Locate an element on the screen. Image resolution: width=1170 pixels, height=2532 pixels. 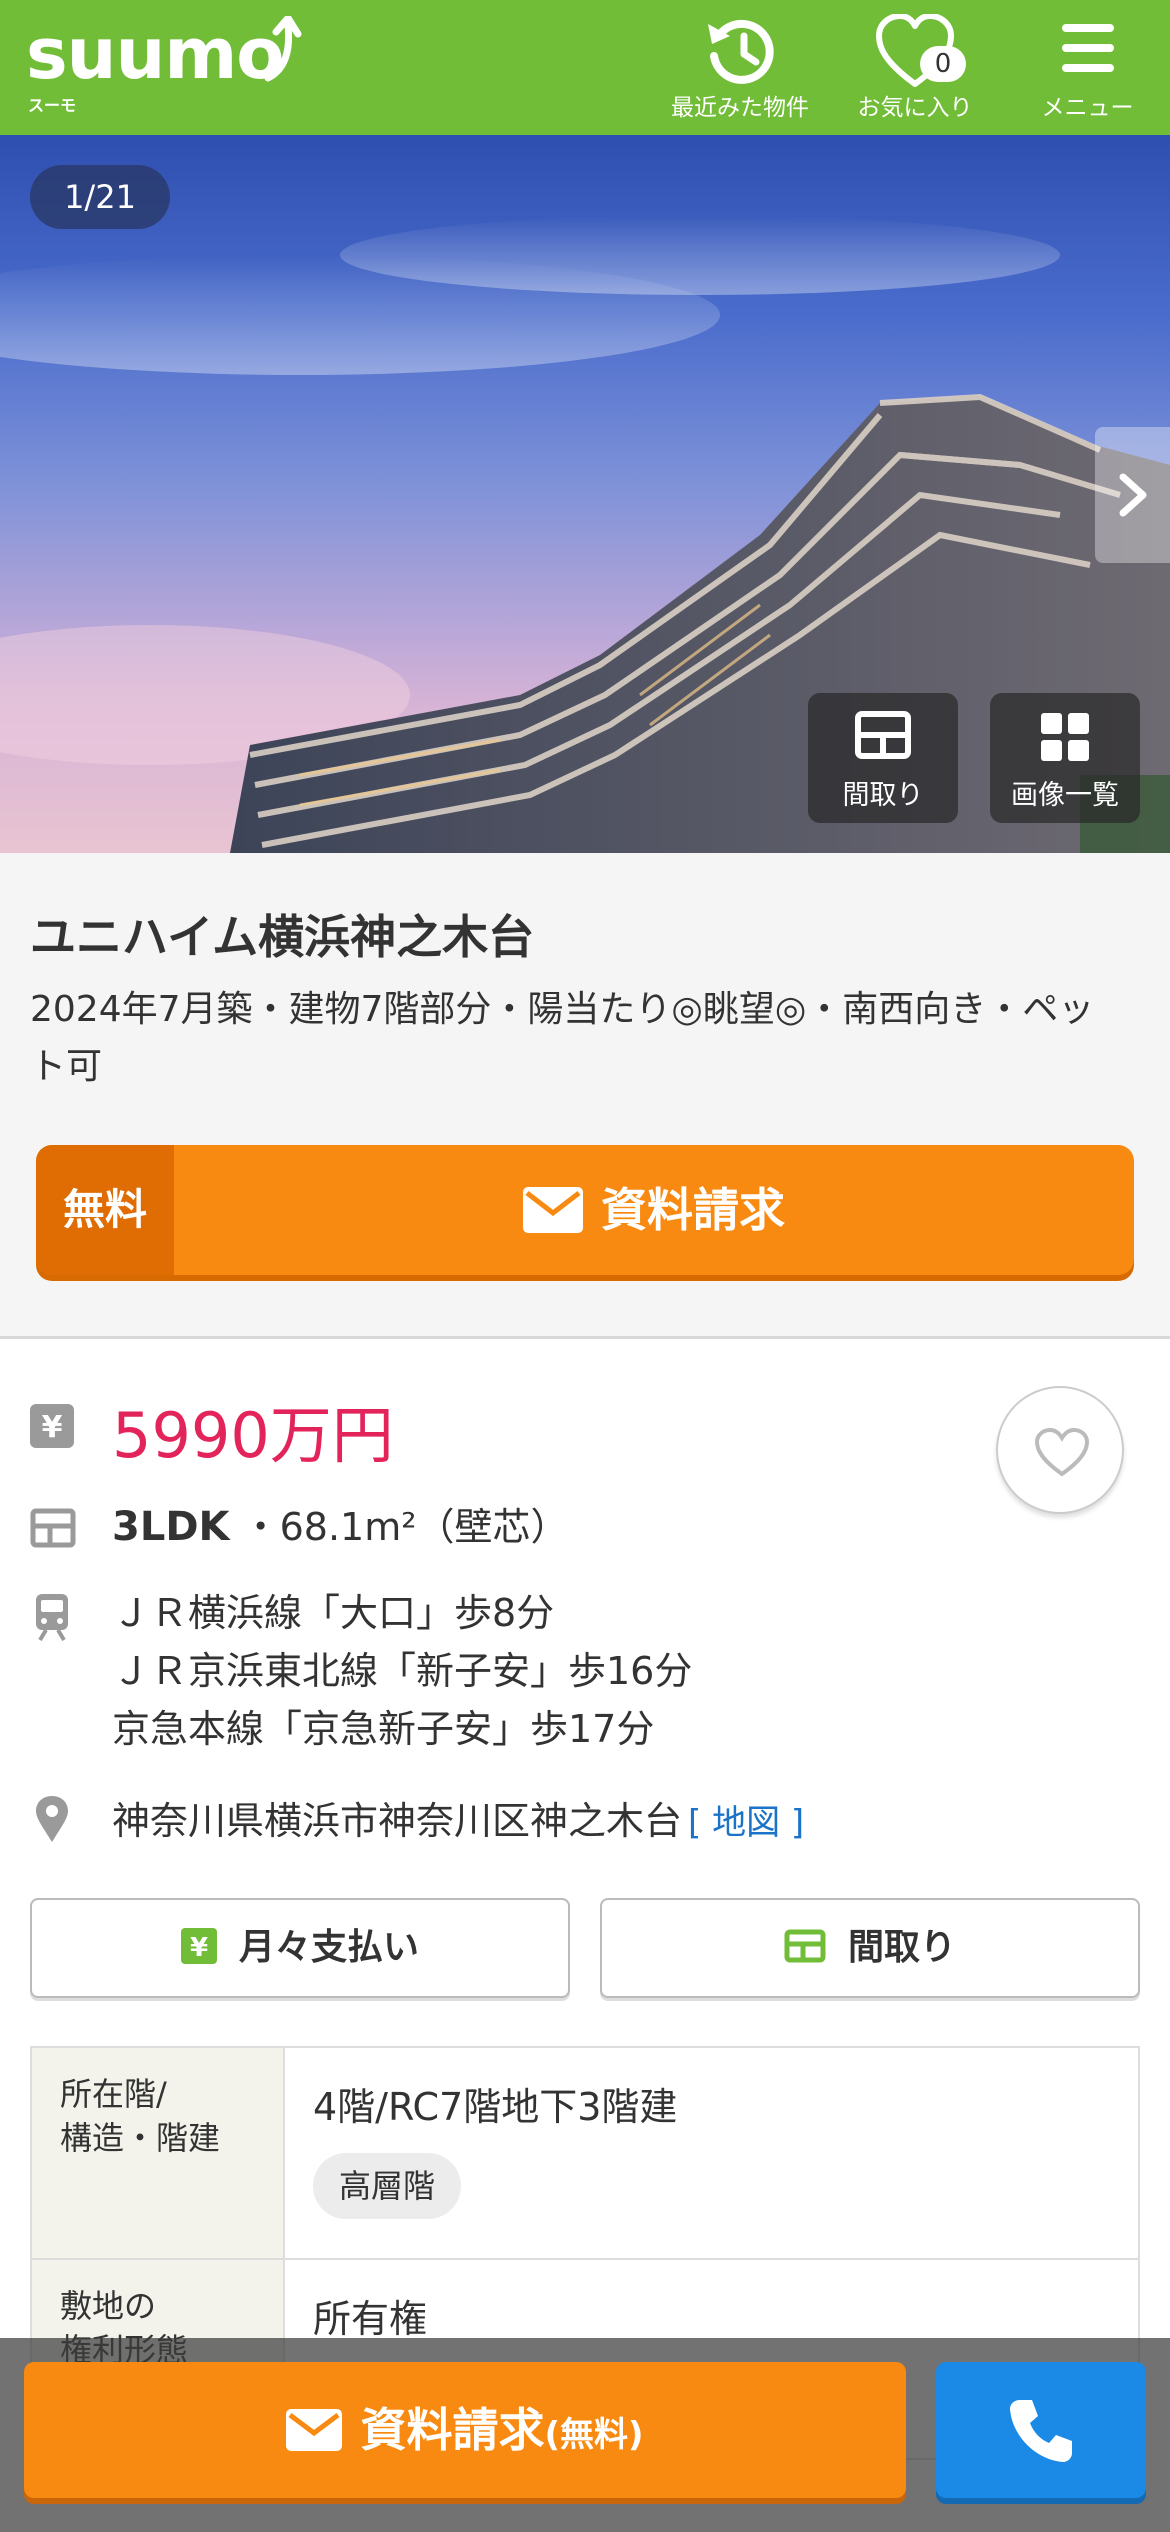
heart-outline-icon is located at coordinates (1062, 1452).